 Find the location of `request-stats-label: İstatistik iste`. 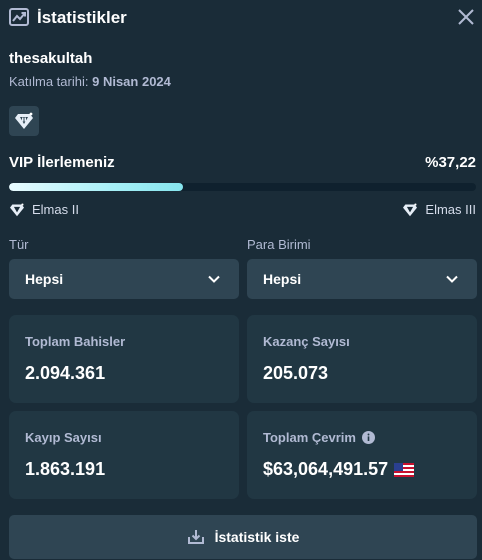

request-stats-label: İstatistik iste is located at coordinates (257, 537).